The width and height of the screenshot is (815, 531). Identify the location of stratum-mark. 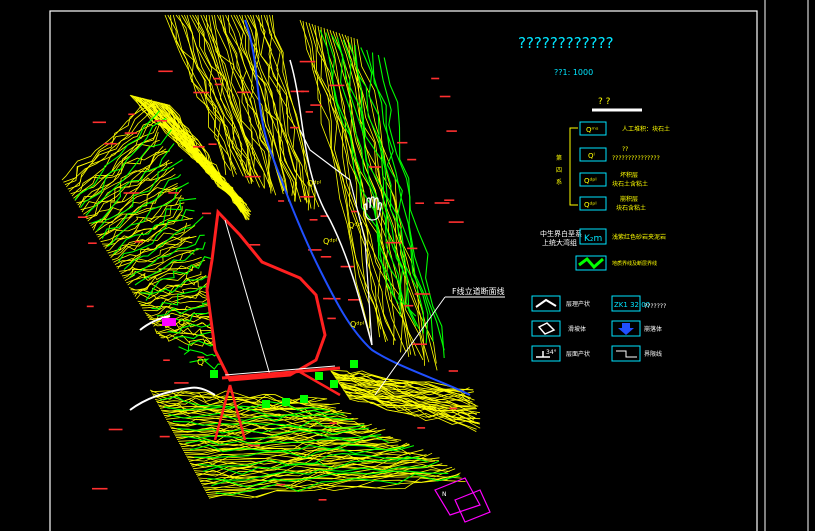
(169, 322).